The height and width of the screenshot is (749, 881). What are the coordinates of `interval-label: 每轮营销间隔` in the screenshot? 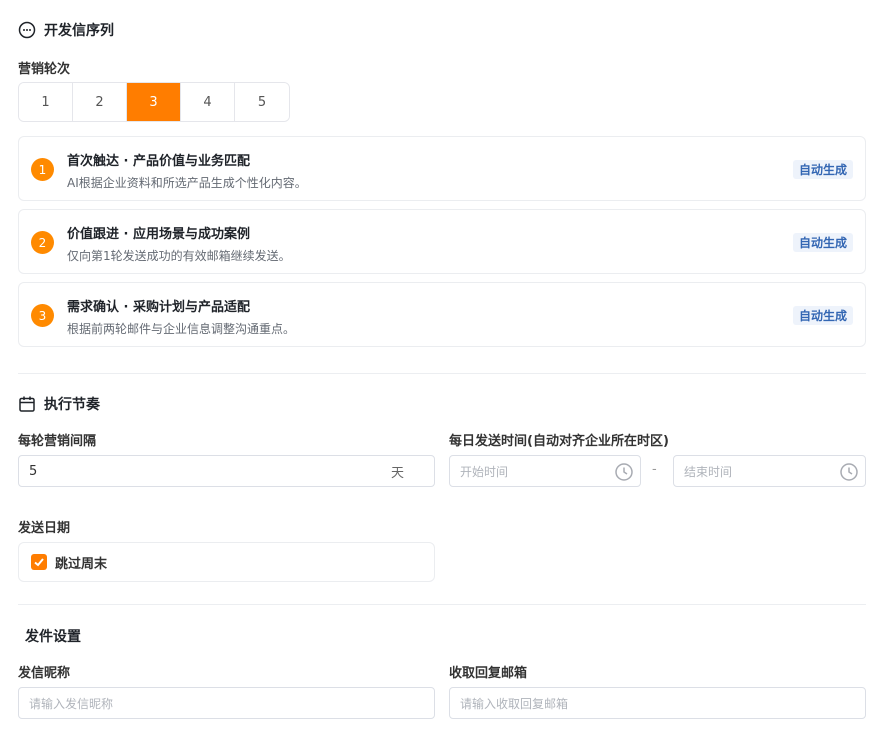 It's located at (57, 441).